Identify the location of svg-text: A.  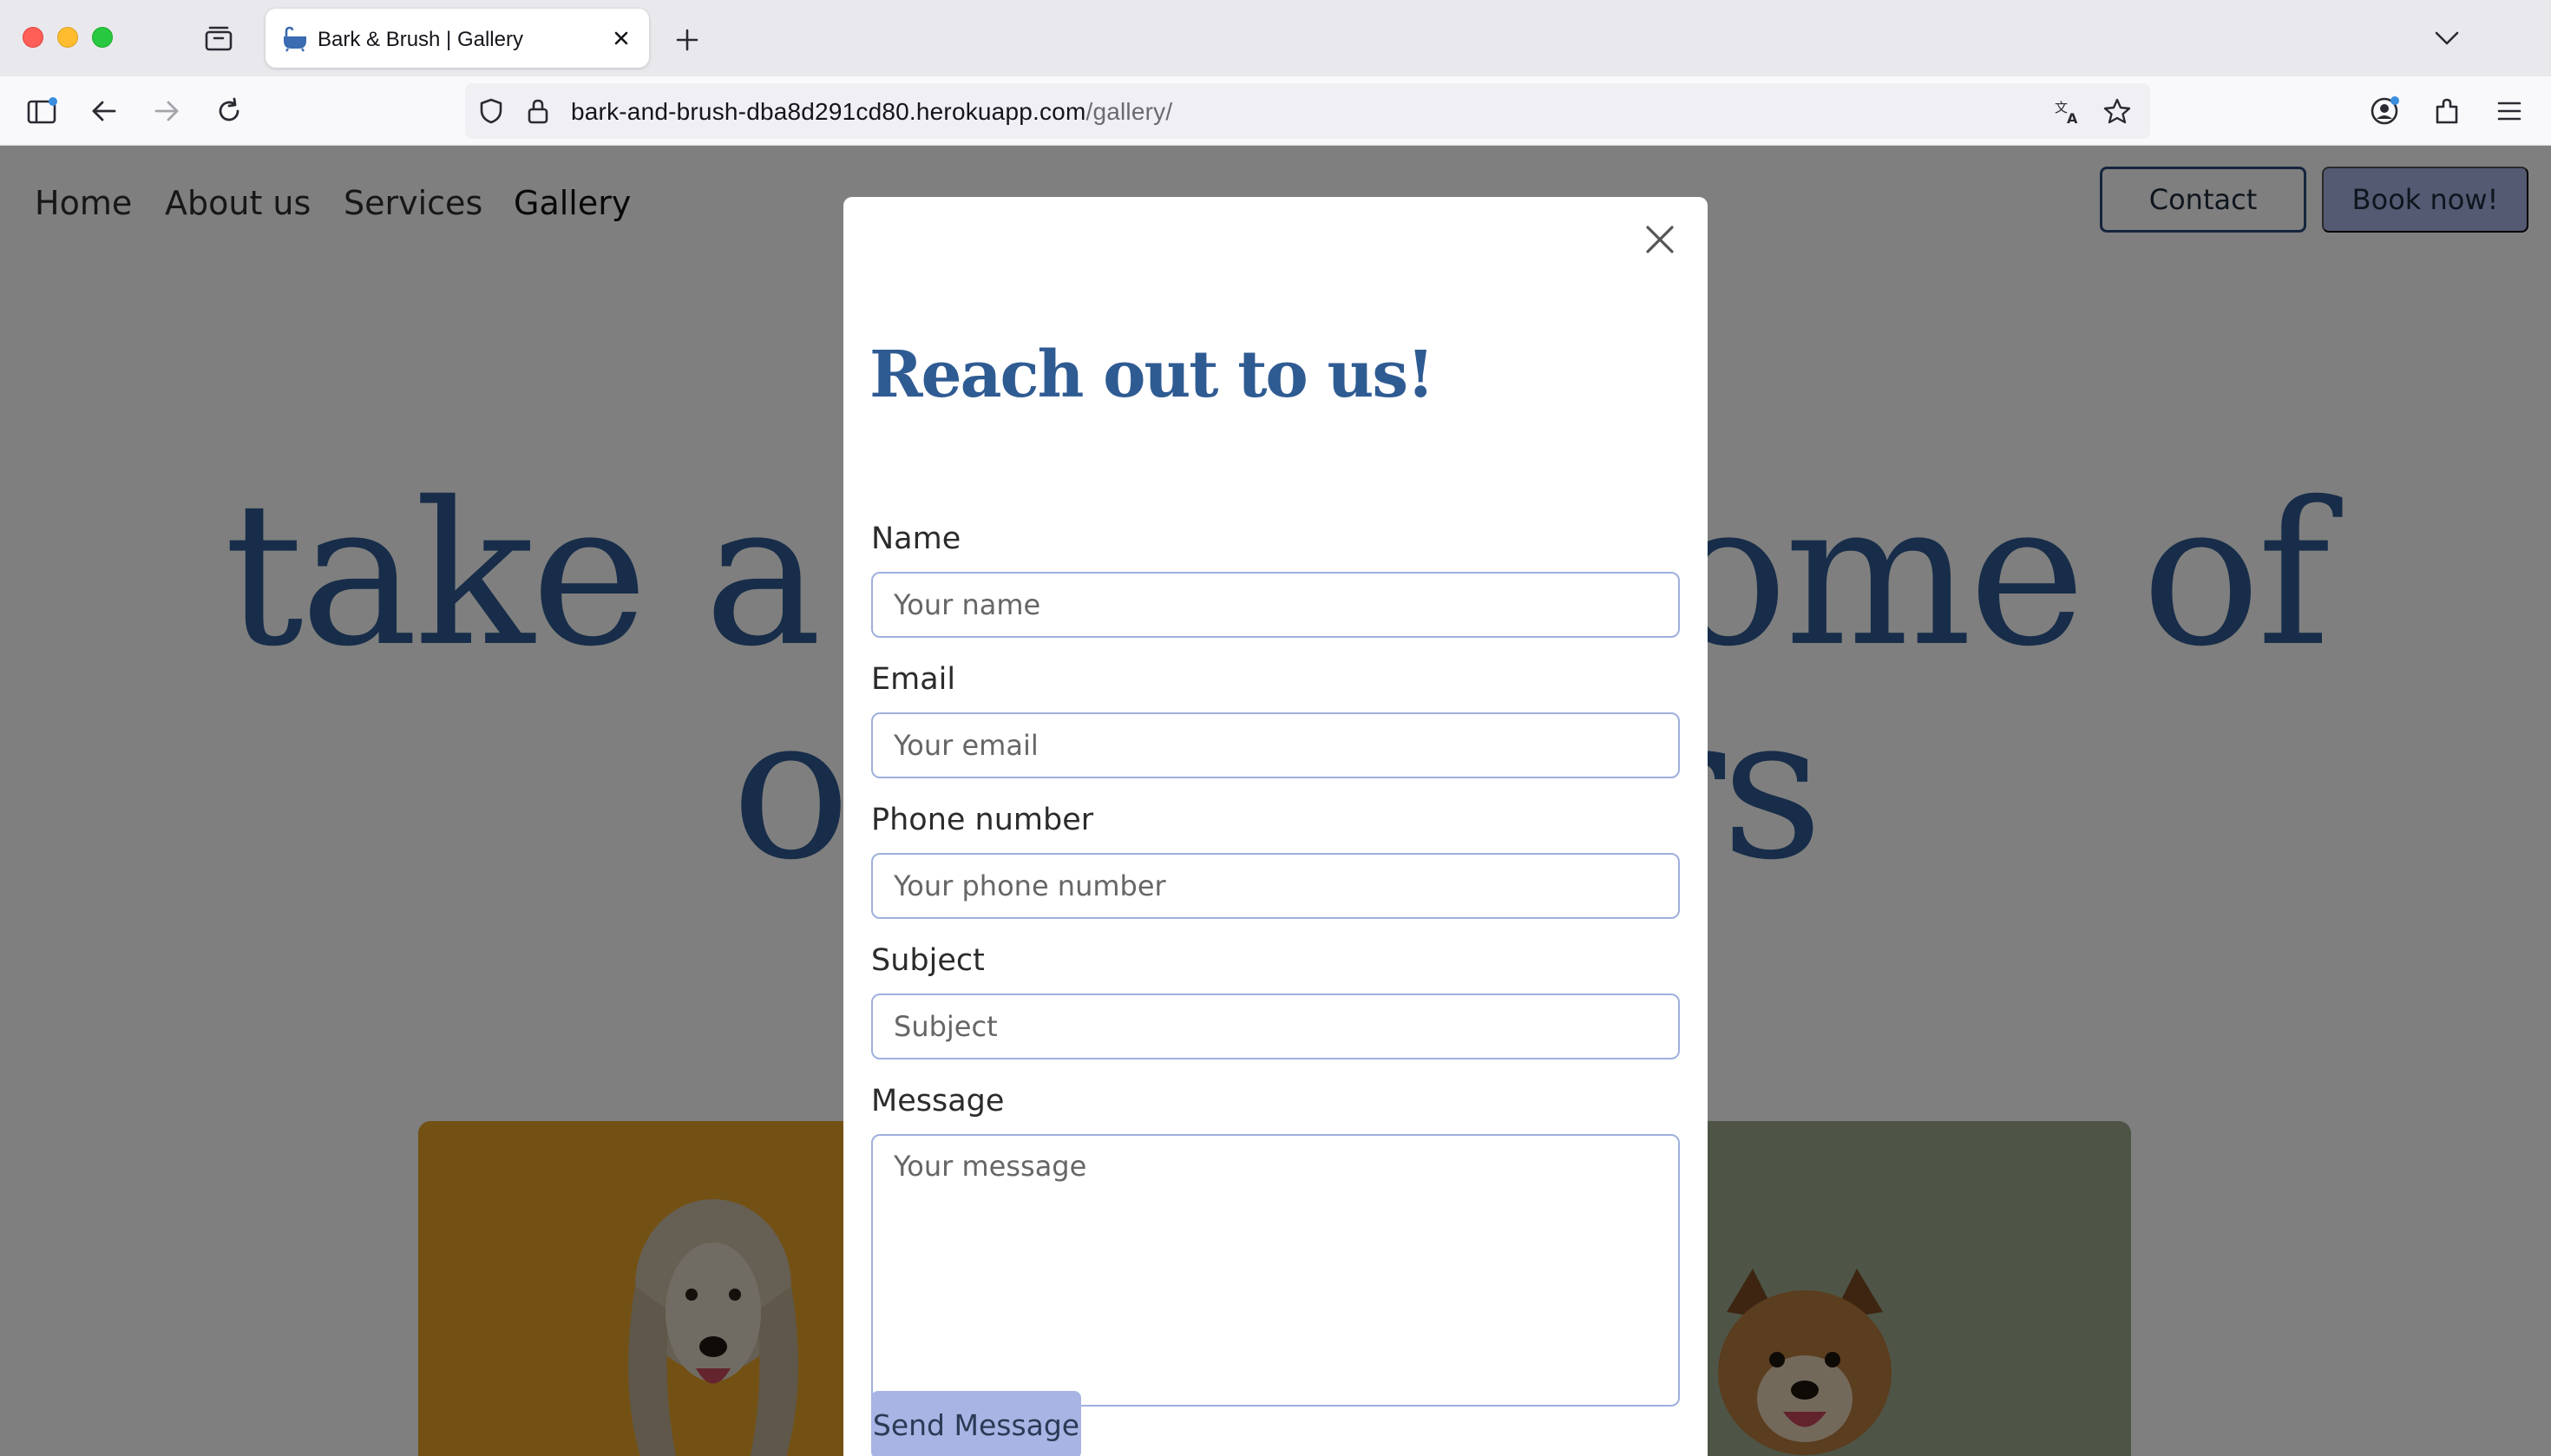
(2072, 117).